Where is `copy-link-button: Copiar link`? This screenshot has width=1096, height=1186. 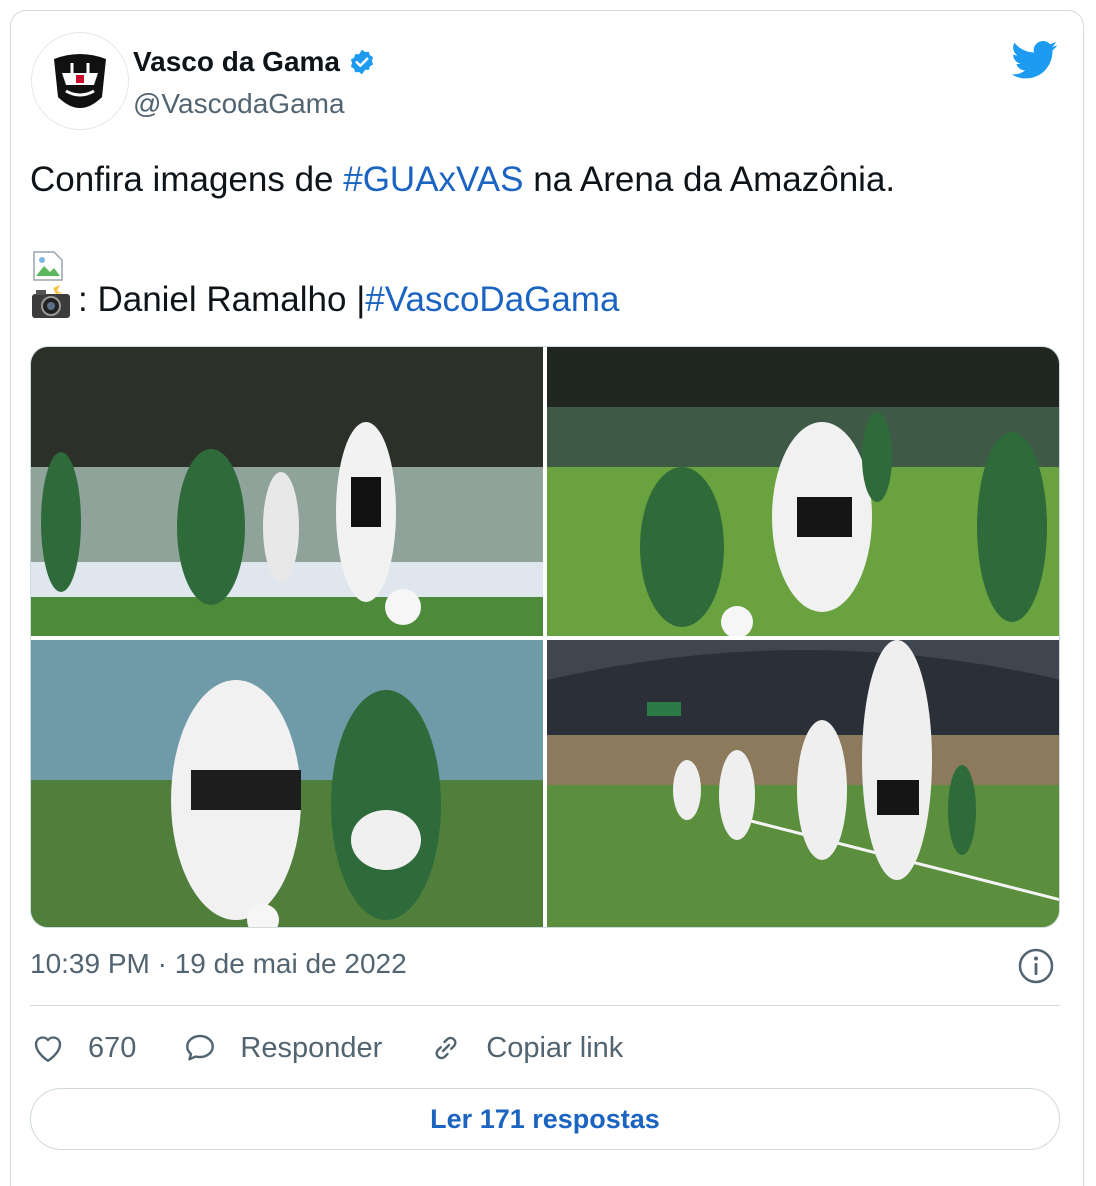
copy-link-button: Copiar link is located at coordinates (525, 1048).